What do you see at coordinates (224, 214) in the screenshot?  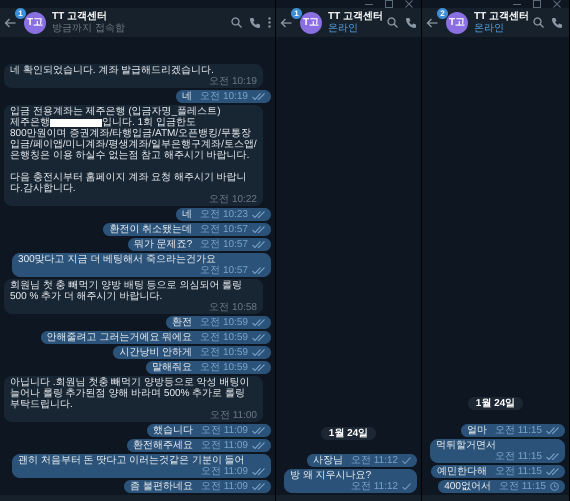 I see `message-time: 오전 10:23` at bounding box center [224, 214].